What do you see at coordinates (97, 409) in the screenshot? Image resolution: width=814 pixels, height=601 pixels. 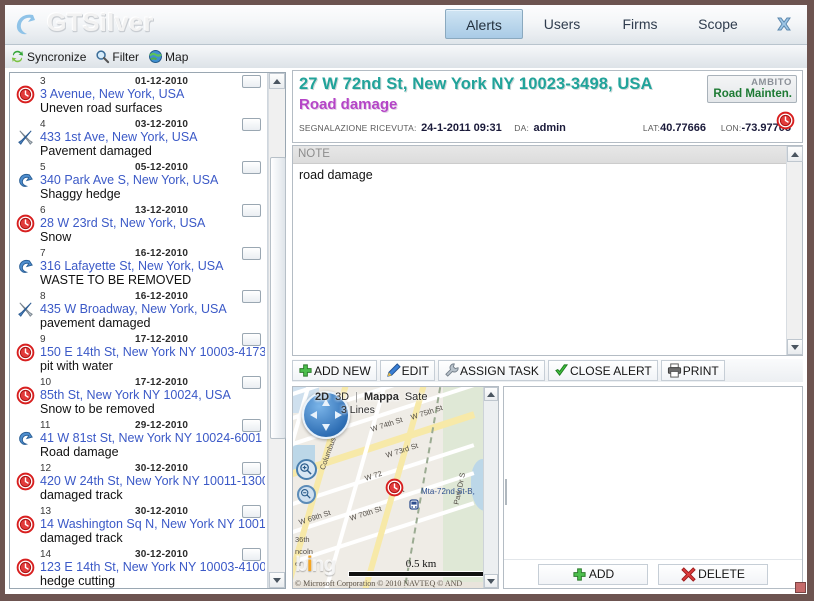 I see `alert-description: Snow to be removed` at bounding box center [97, 409].